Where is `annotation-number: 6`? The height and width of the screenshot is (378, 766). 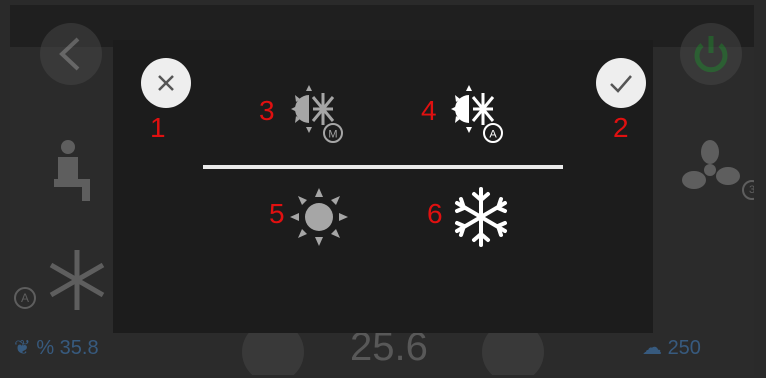
annotation-number: 6 is located at coordinates (435, 213).